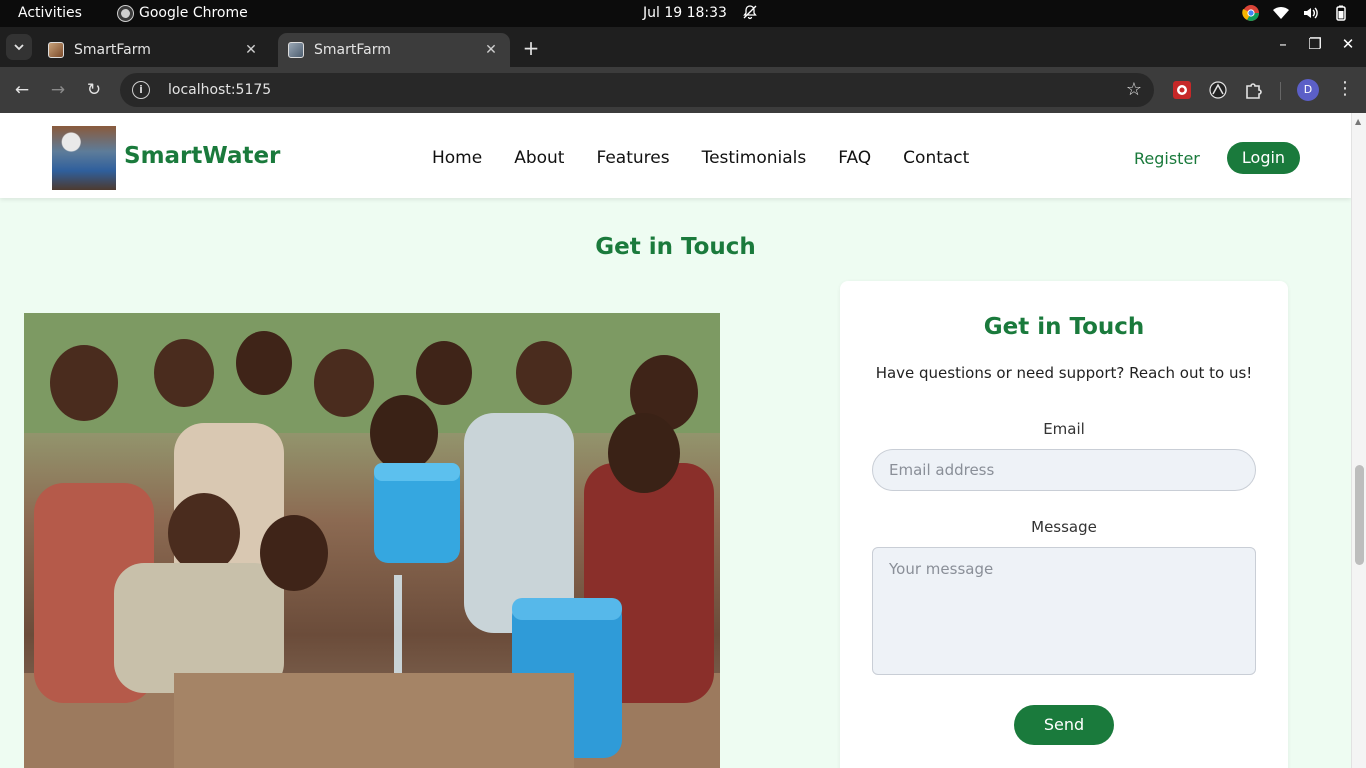  What do you see at coordinates (1296, 13) in the screenshot?
I see `system-tray` at bounding box center [1296, 13].